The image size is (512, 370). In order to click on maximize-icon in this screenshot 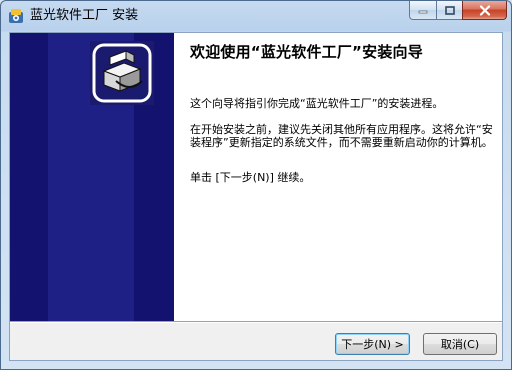, I will do `click(449, 10)`.